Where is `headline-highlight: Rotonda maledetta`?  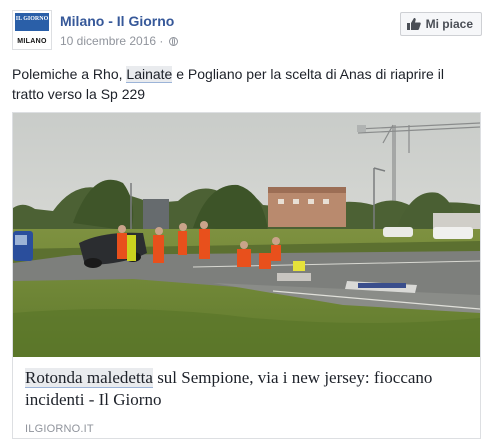 headline-highlight: Rotonda maledetta is located at coordinates (89, 378).